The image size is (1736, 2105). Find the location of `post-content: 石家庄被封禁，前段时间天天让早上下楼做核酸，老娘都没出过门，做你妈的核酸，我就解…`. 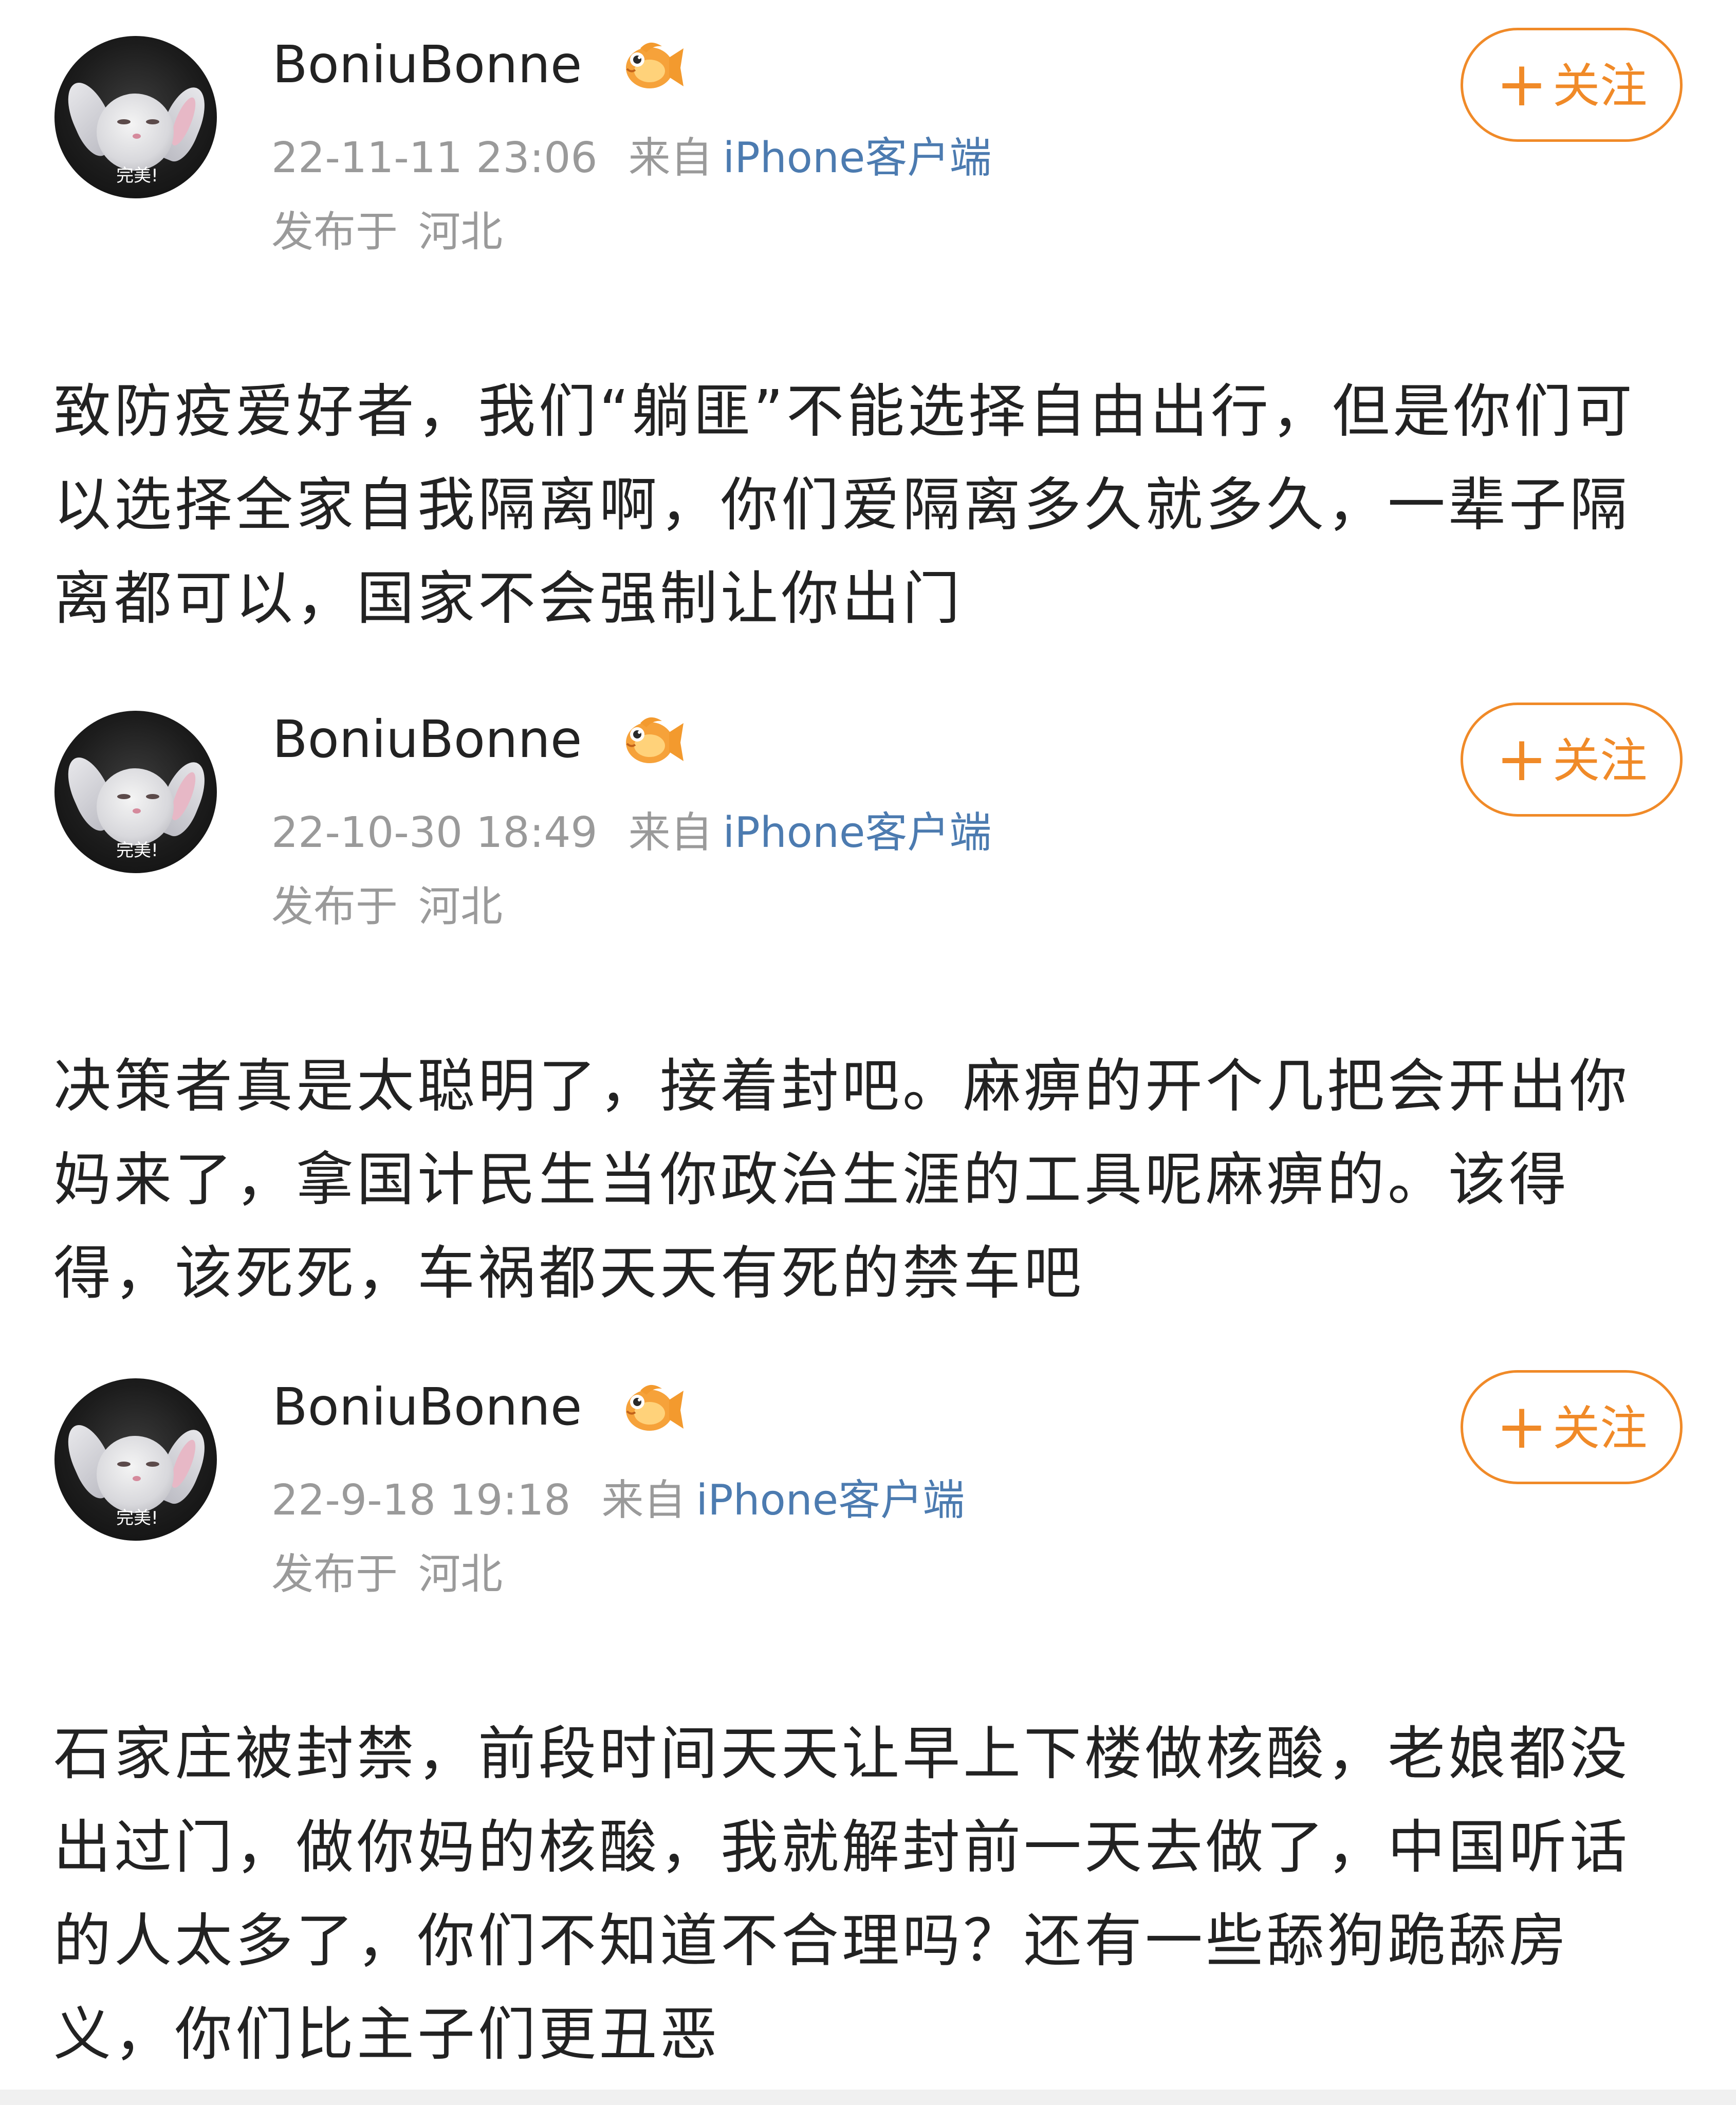

post-content: 石家庄被封禁，前段时间天天让早上下楼做核酸，老娘都没出过门，做你妈的核酸，我就解… is located at coordinates (841, 1894).